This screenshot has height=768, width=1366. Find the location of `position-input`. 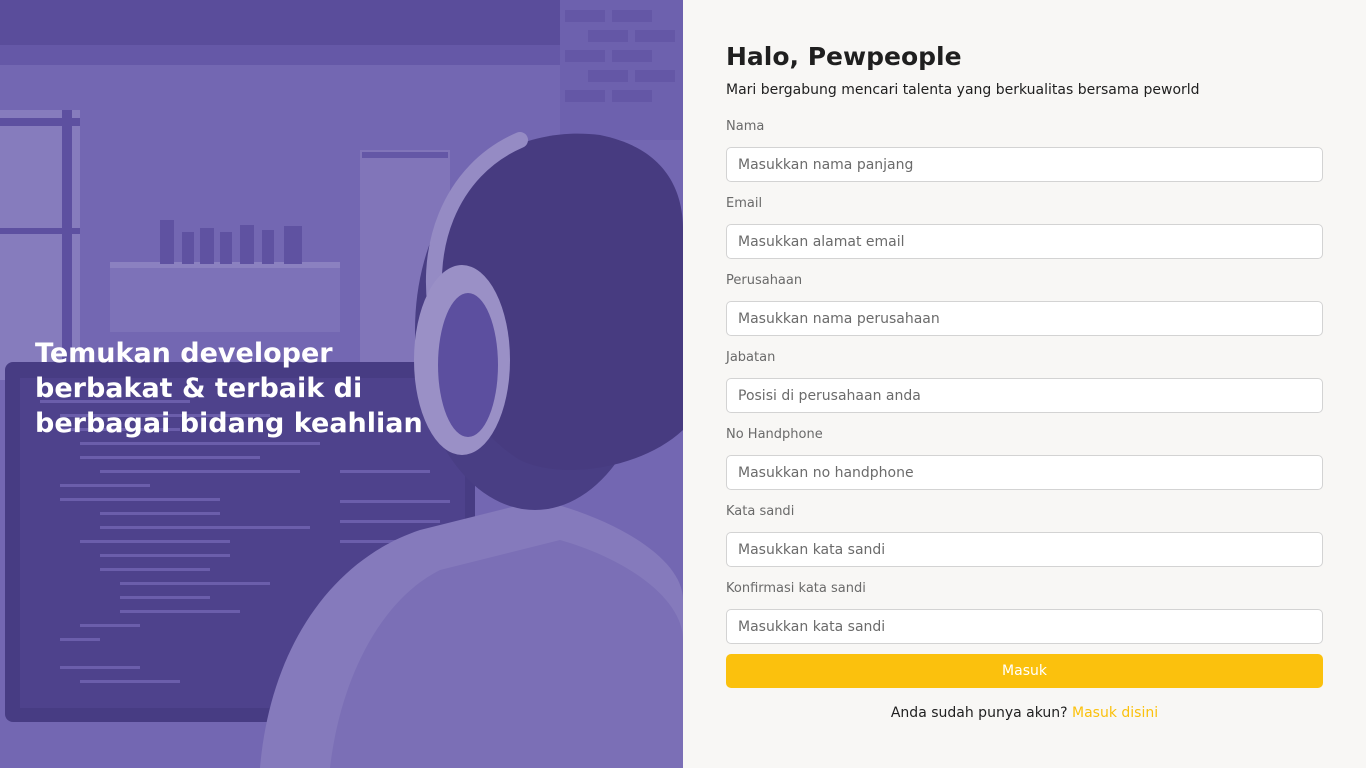

position-input is located at coordinates (1024, 395).